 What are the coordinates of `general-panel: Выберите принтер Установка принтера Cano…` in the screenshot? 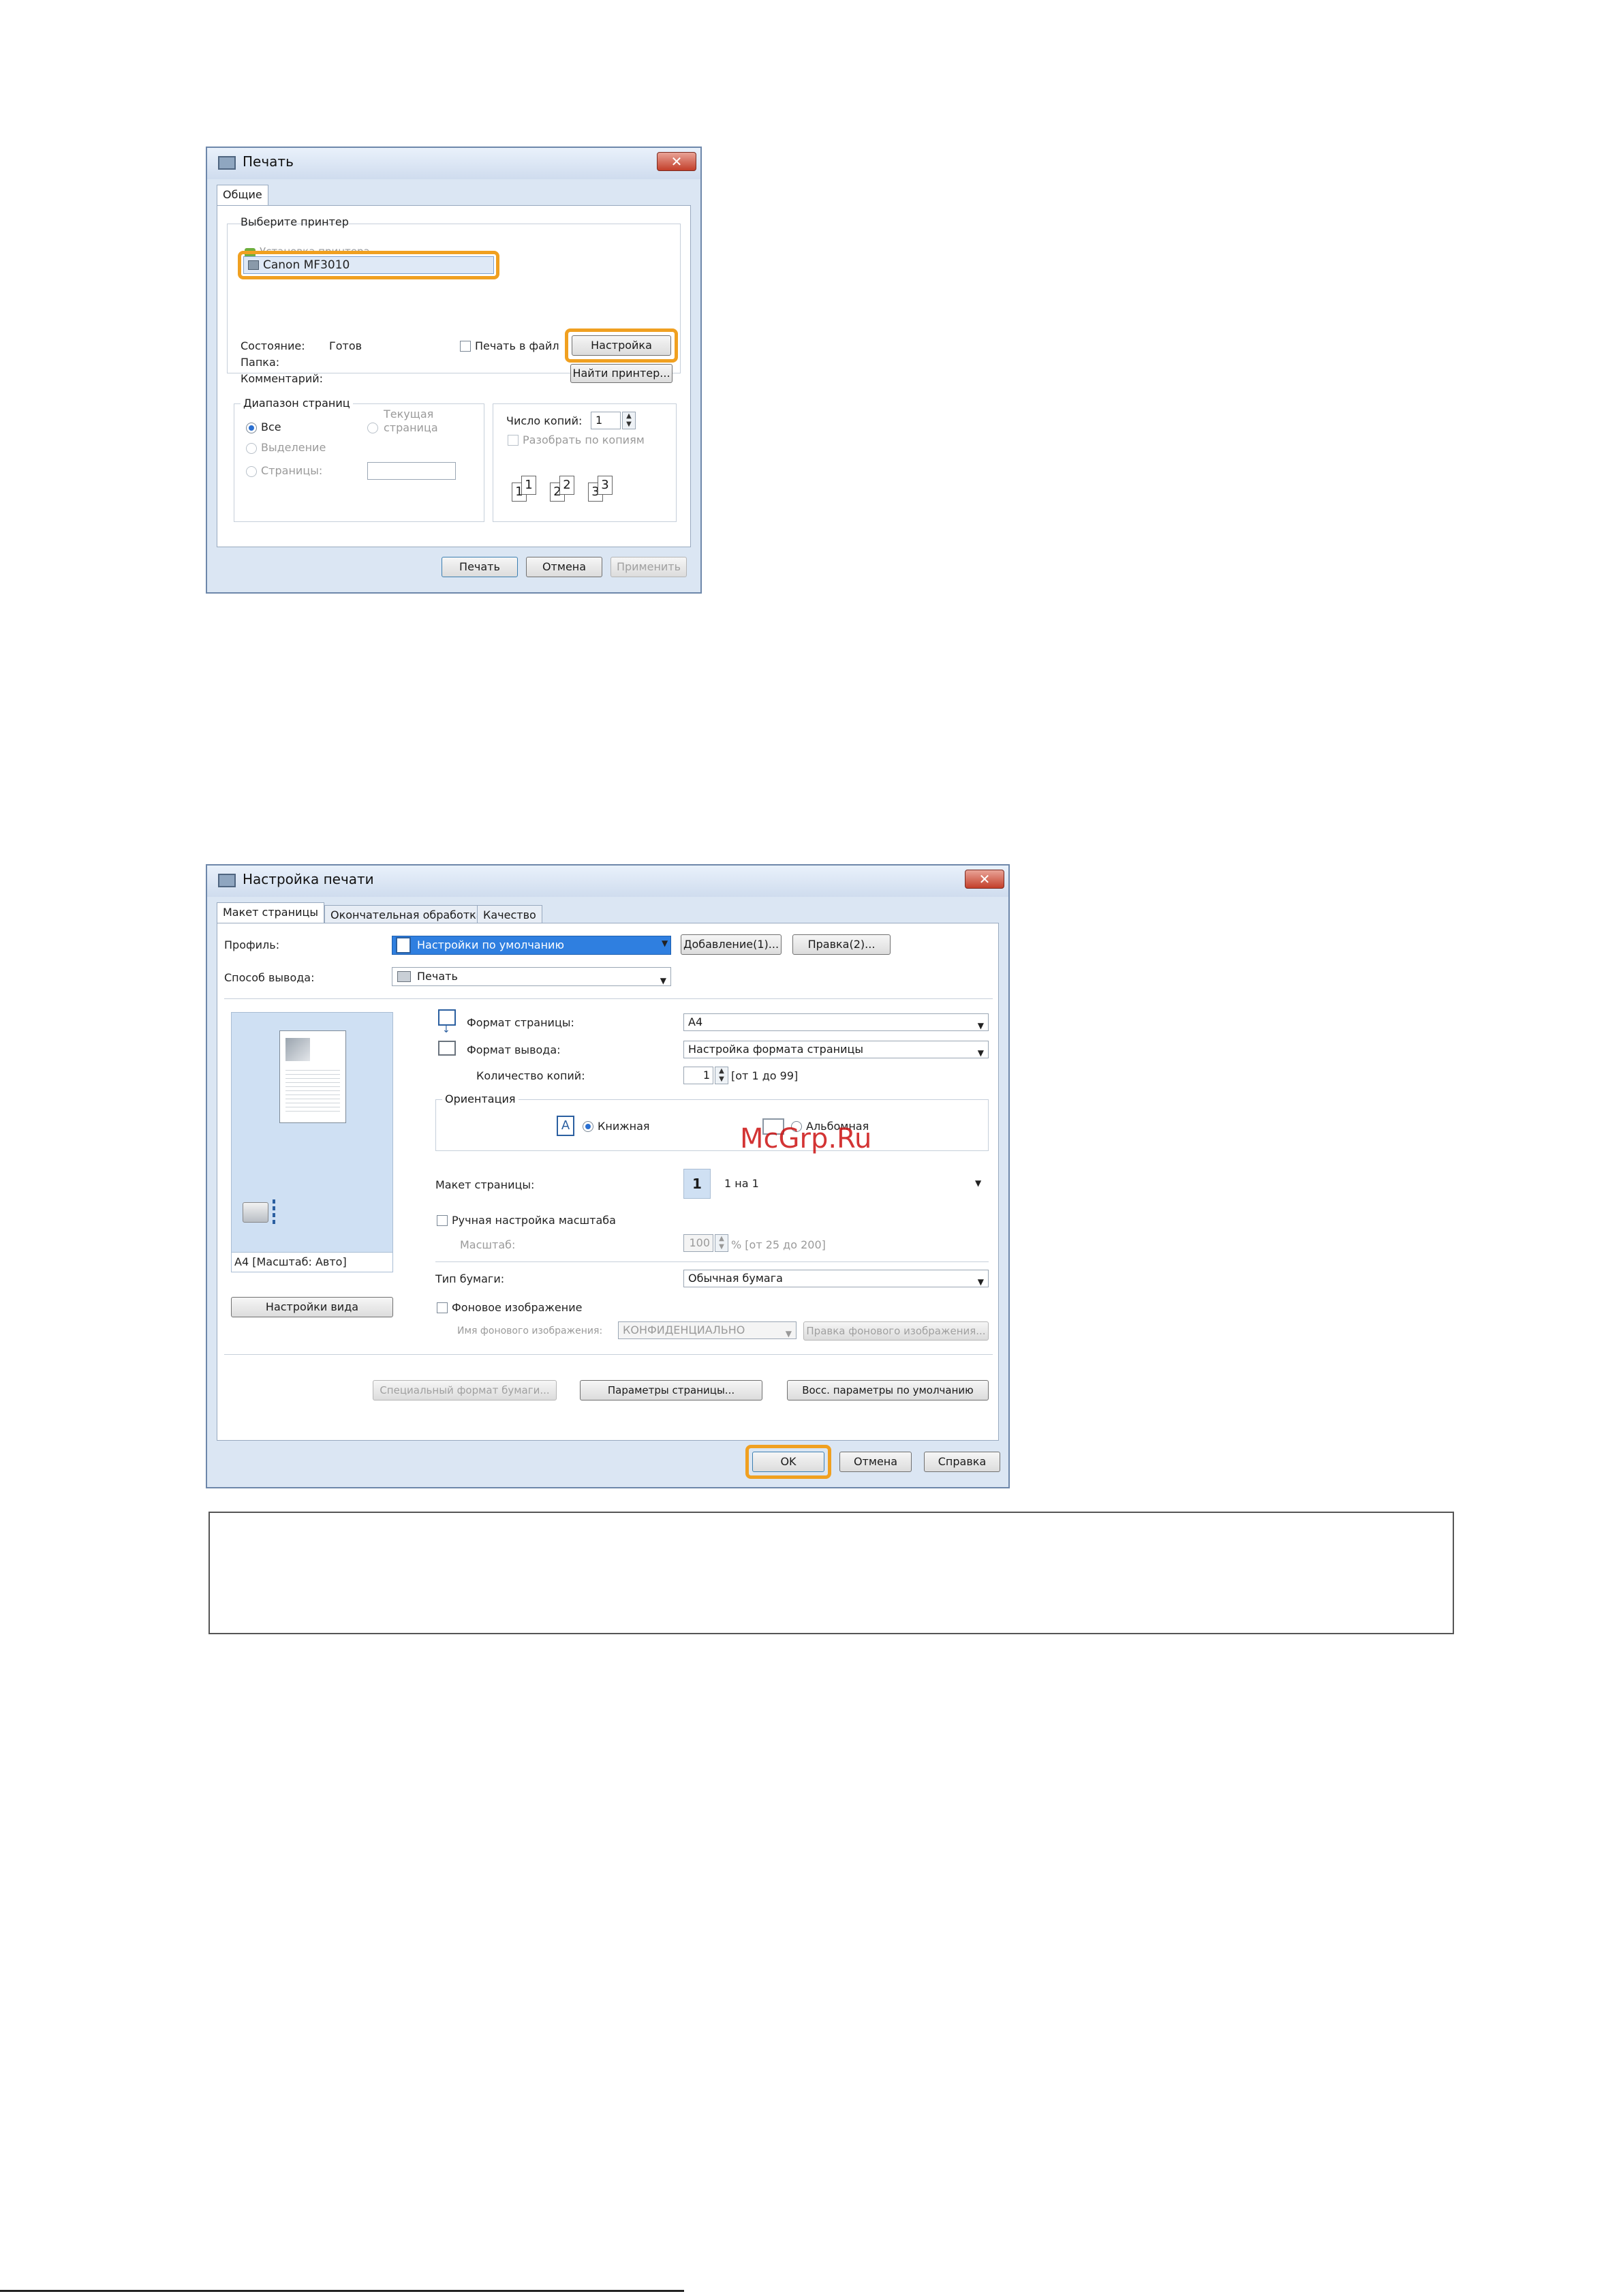 It's located at (454, 376).